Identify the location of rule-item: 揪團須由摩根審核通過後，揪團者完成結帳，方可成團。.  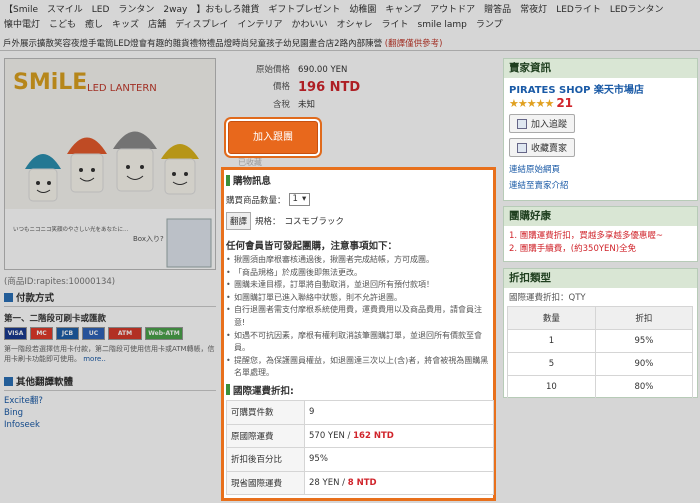
(358, 260).